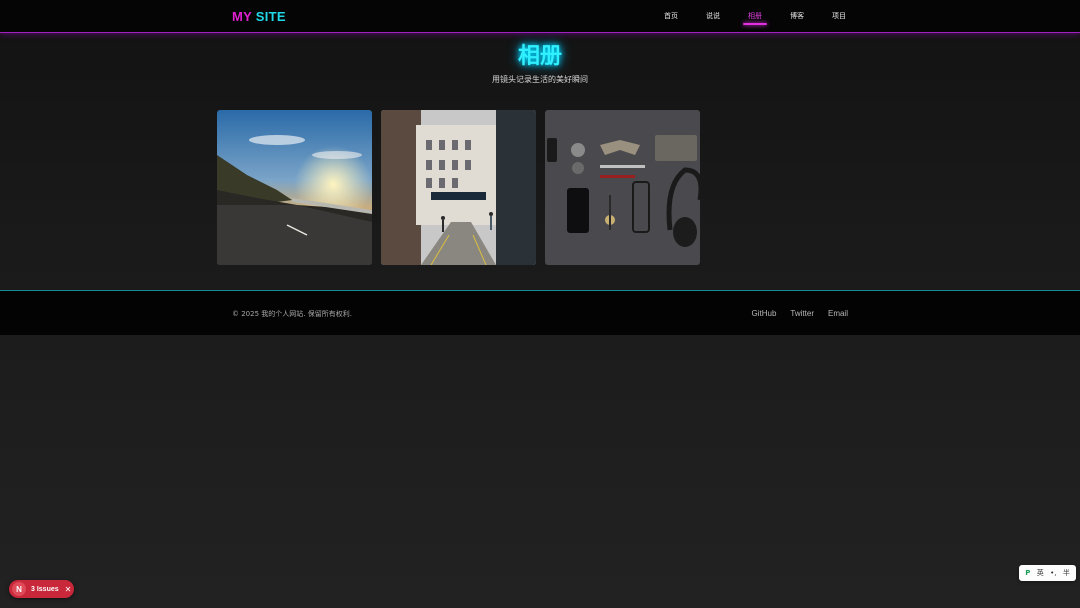 Image resolution: width=1080 pixels, height=608 pixels. I want to click on flatlay-accessories-image, so click(622, 187).